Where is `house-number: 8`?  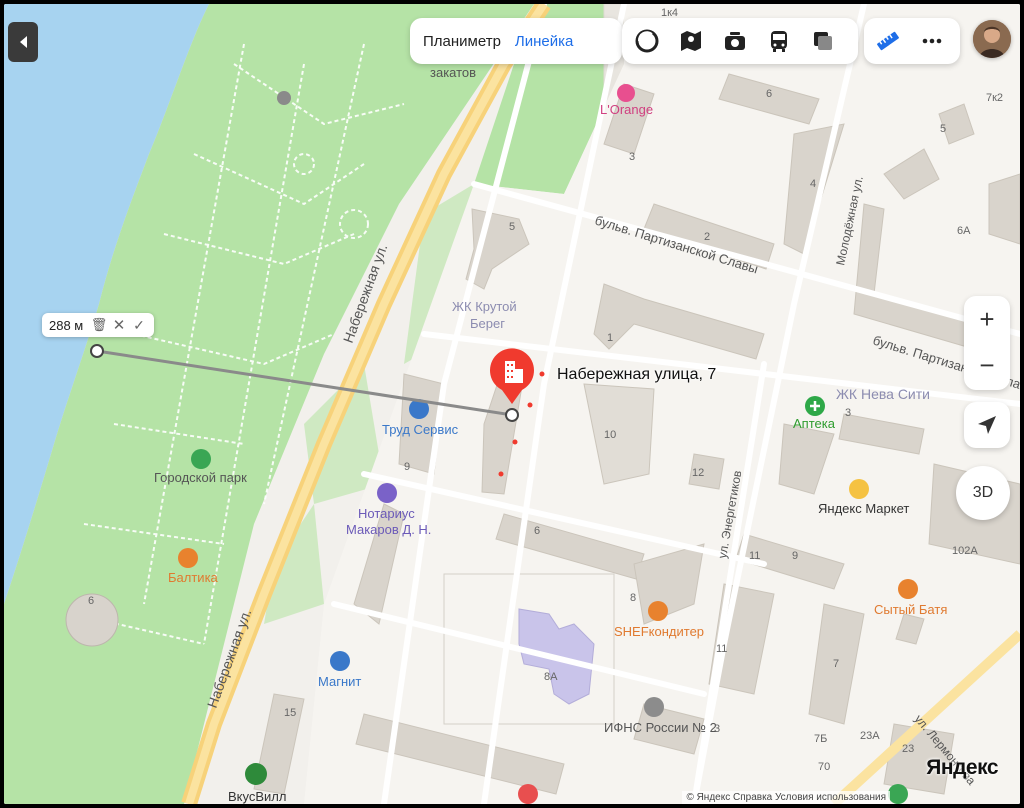 house-number: 8 is located at coordinates (633, 598).